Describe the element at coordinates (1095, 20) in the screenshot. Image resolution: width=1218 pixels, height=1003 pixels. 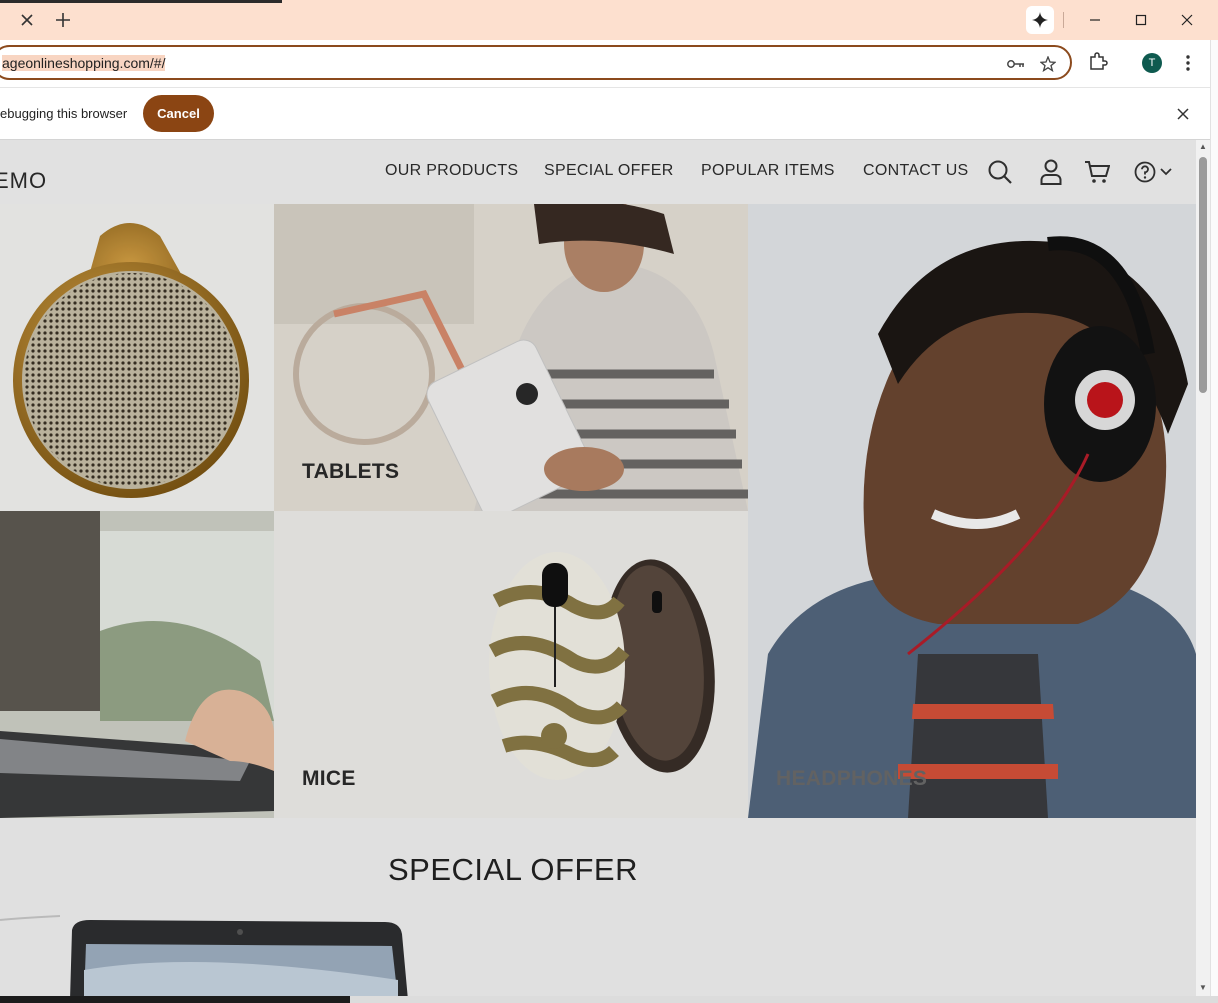
I see `minimize-icon` at that location.